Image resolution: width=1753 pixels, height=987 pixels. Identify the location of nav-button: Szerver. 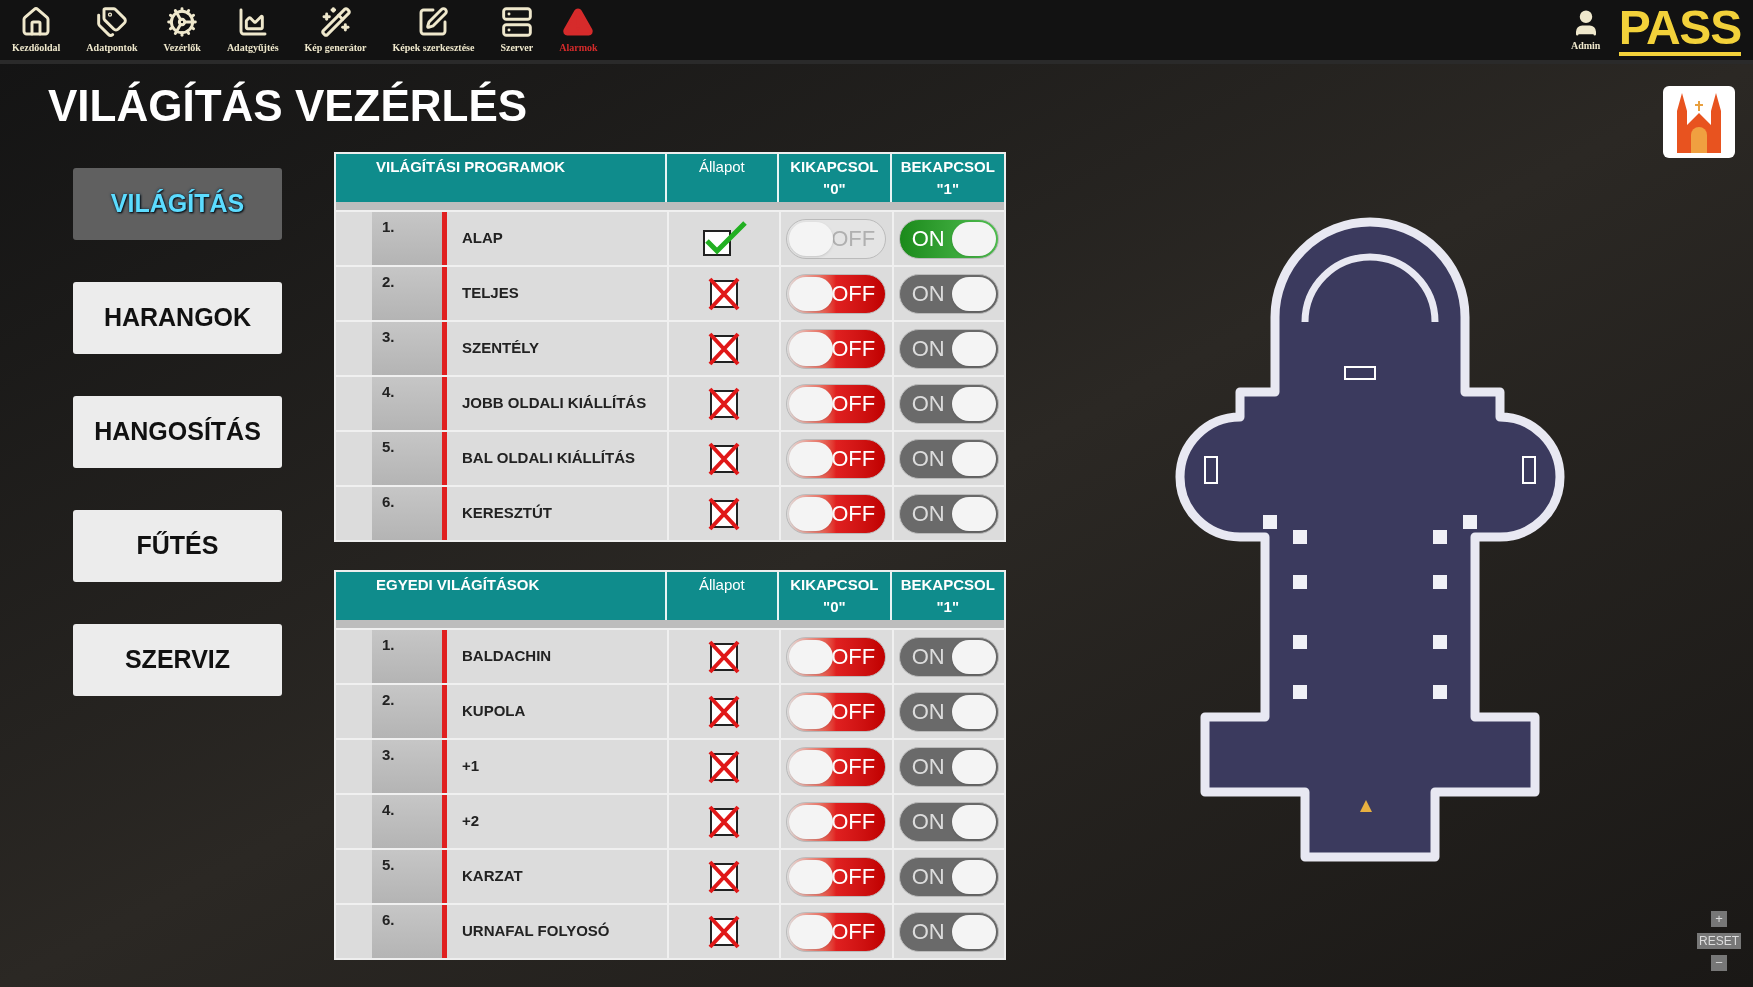
(517, 30).